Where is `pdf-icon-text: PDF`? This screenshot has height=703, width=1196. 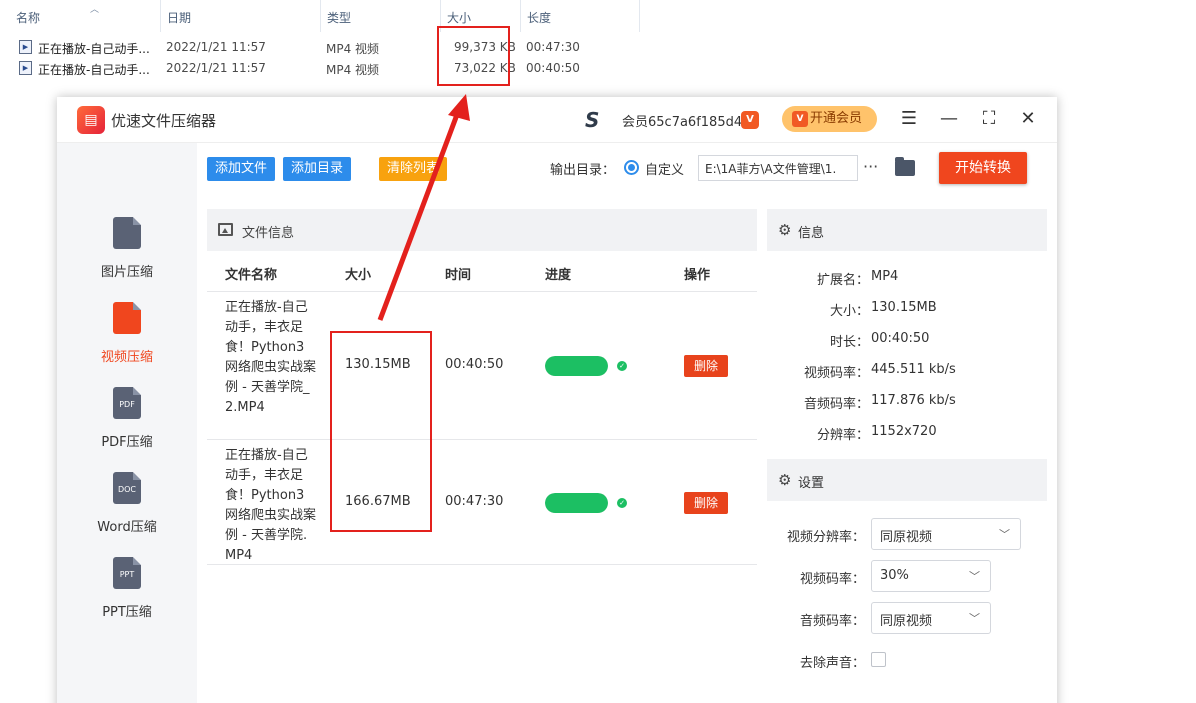
pdf-icon-text: PDF is located at coordinates (127, 404).